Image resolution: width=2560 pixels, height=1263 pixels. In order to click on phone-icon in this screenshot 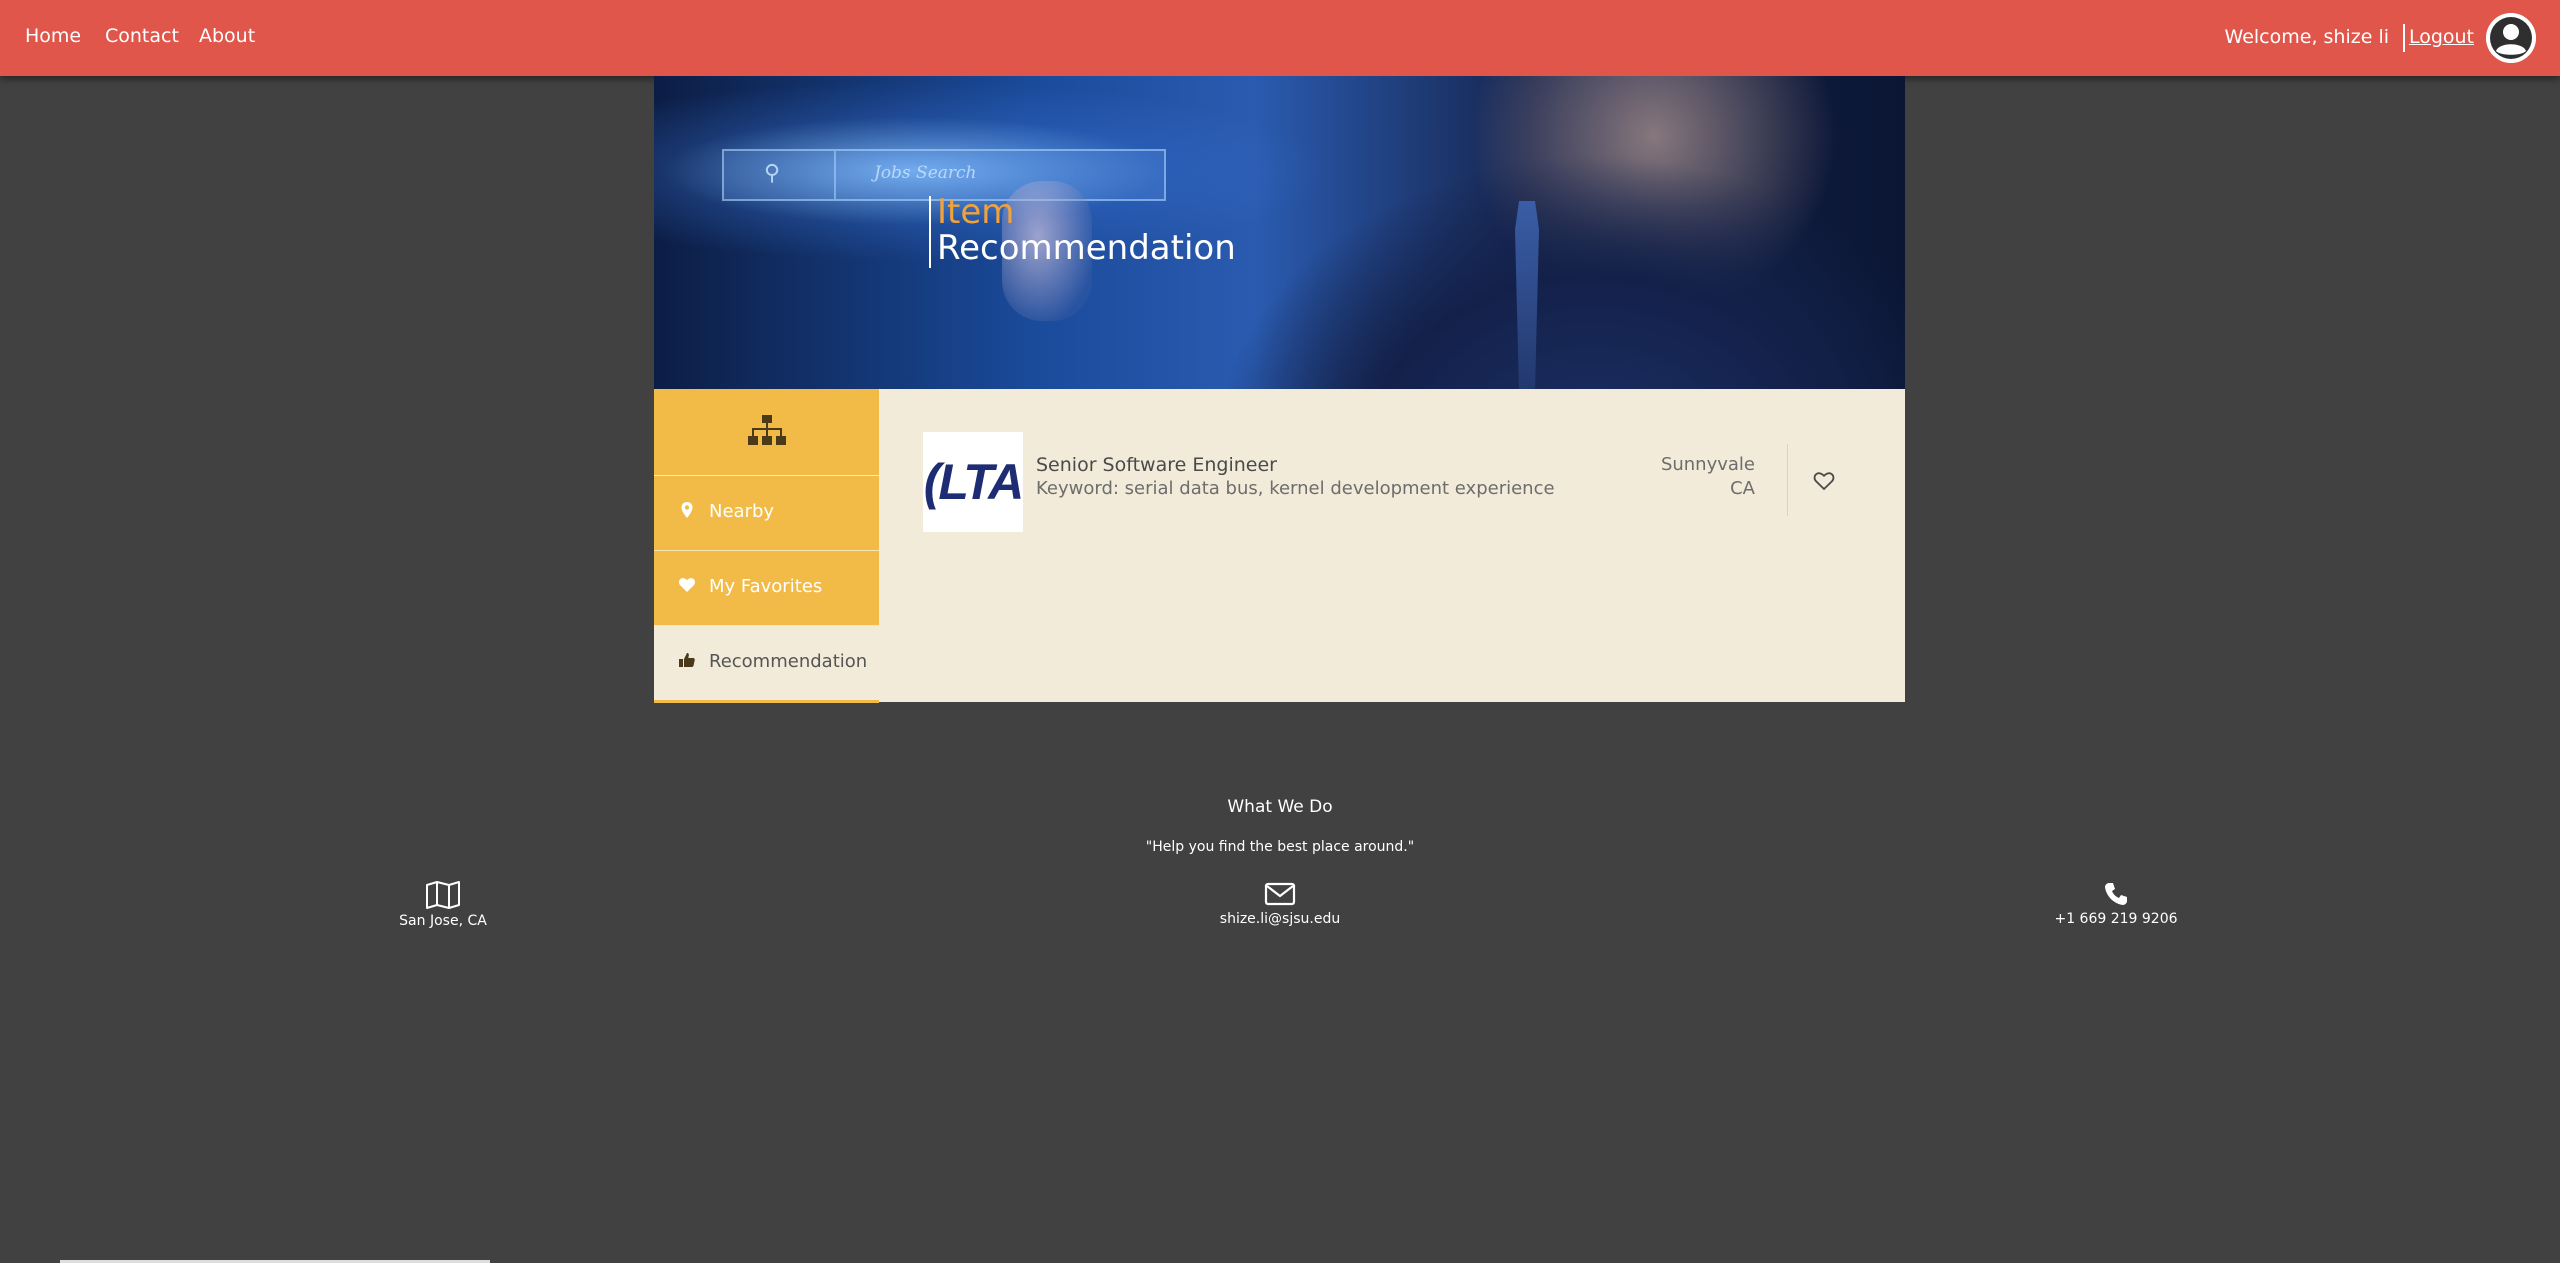, I will do `click(2116, 894)`.